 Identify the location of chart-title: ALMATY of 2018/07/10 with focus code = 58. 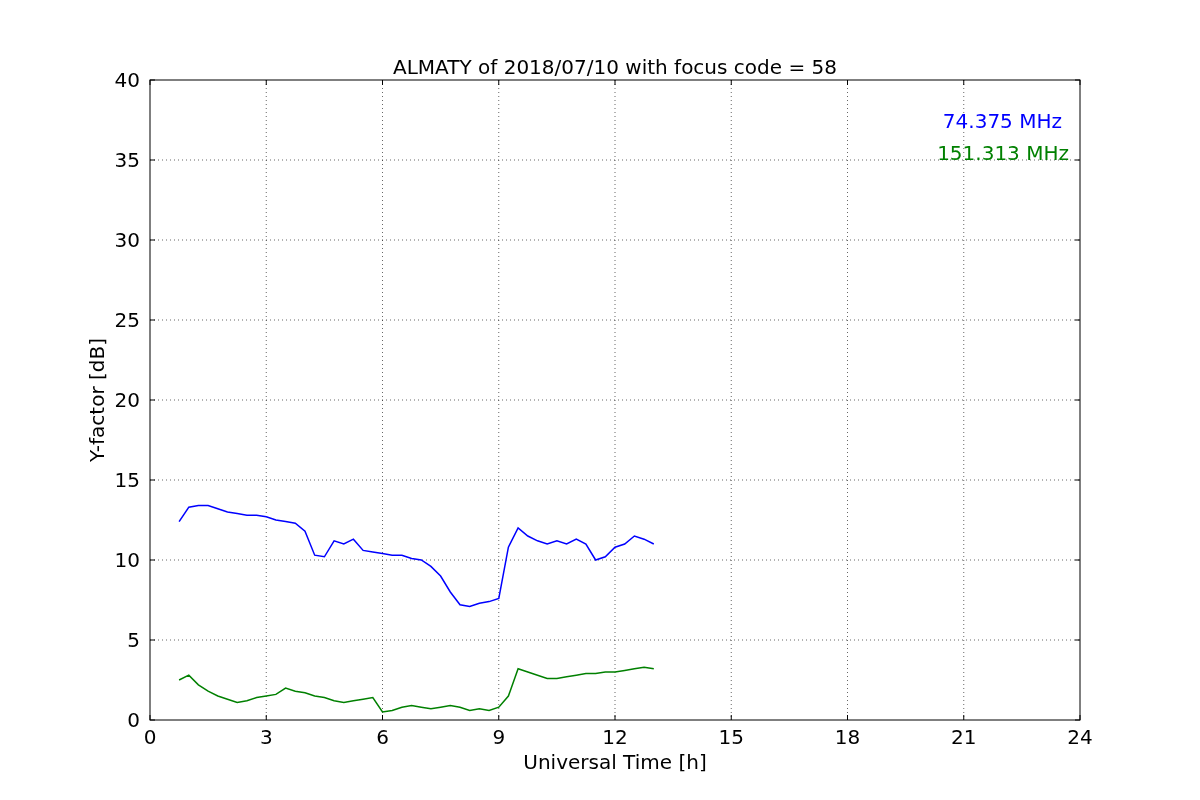
(615, 67).